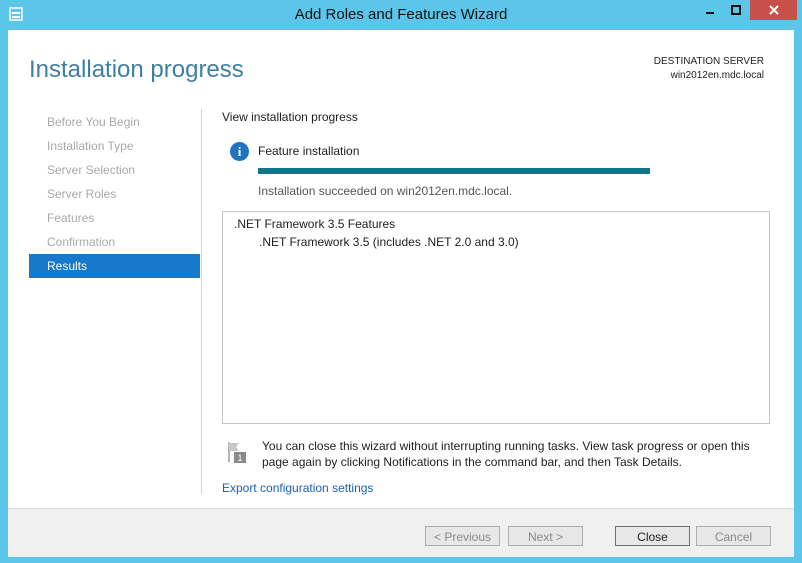 This screenshot has height=563, width=802. I want to click on export-config-link: Export configuration settings, so click(297, 488).